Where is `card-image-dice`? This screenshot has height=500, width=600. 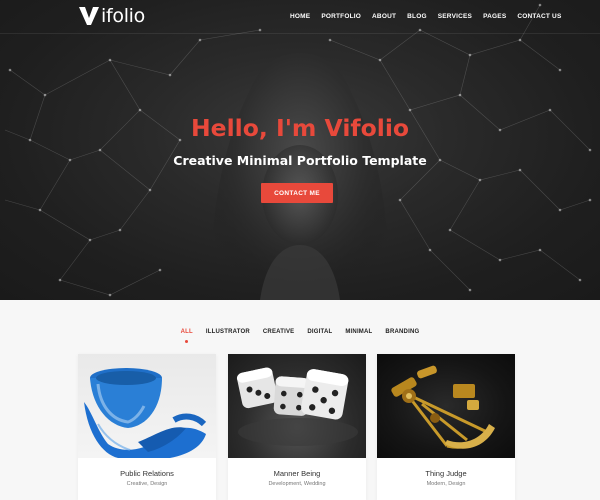
card-image-dice is located at coordinates (297, 406).